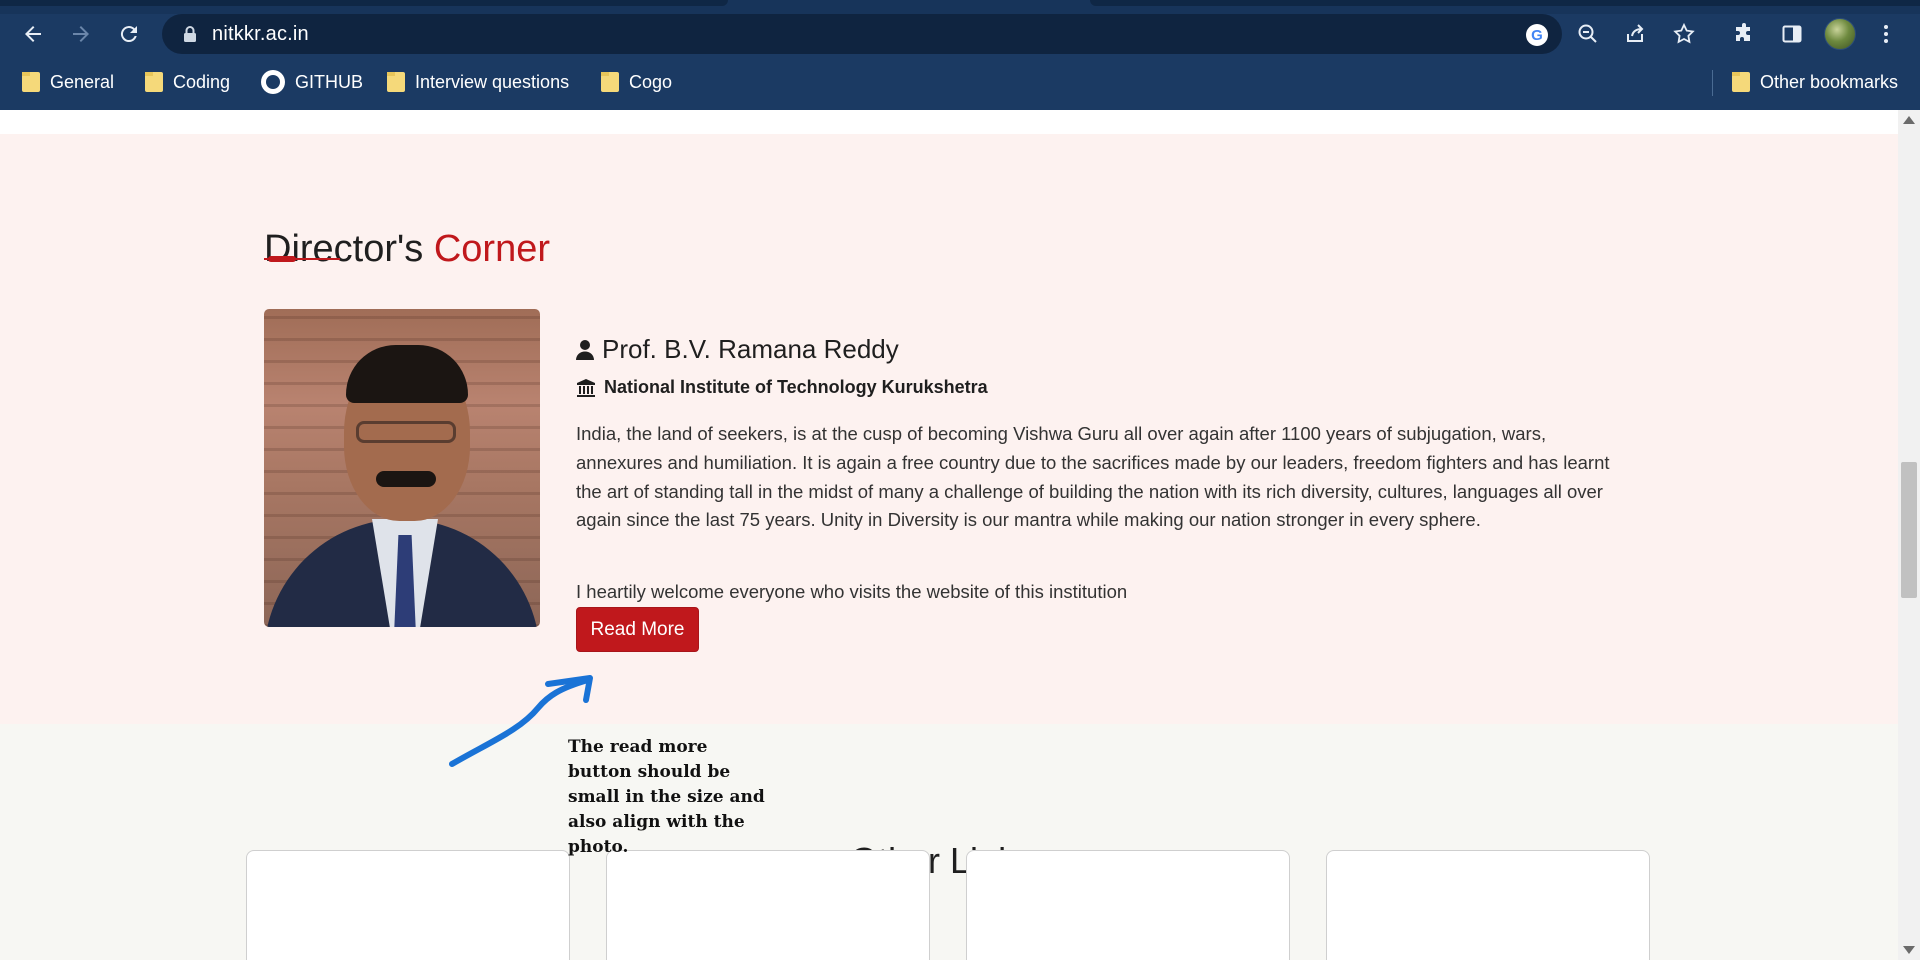 The height and width of the screenshot is (960, 1920). I want to click on bookmark-star-icon, so click(1684, 34).